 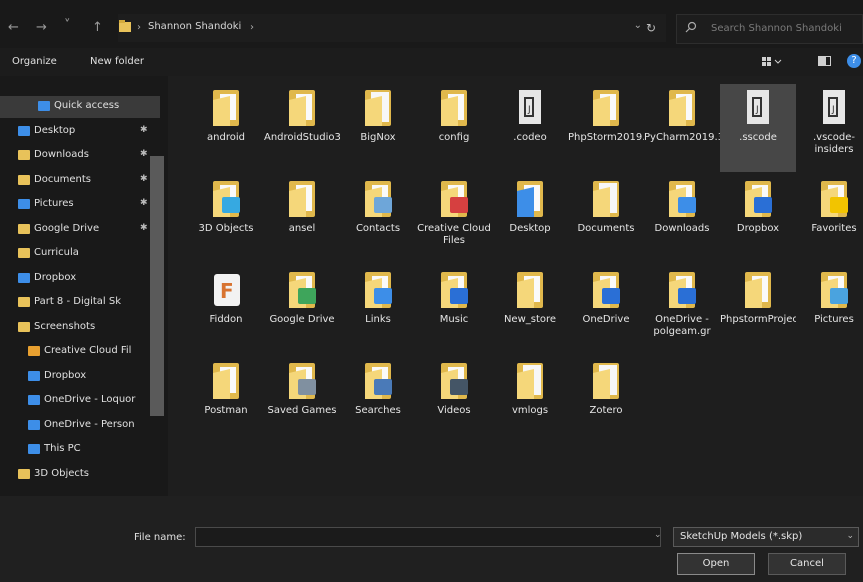 What do you see at coordinates (34, 61) in the screenshot?
I see `organize-menu: Organize` at bounding box center [34, 61].